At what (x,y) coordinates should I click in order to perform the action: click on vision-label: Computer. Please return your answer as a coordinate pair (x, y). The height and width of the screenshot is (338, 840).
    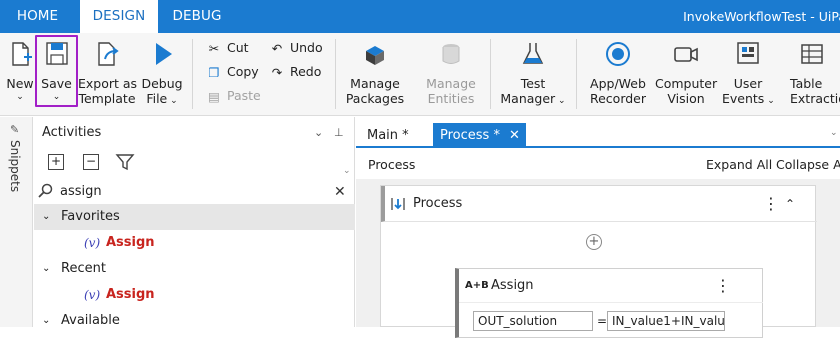
    Looking at the image, I should click on (686, 83).